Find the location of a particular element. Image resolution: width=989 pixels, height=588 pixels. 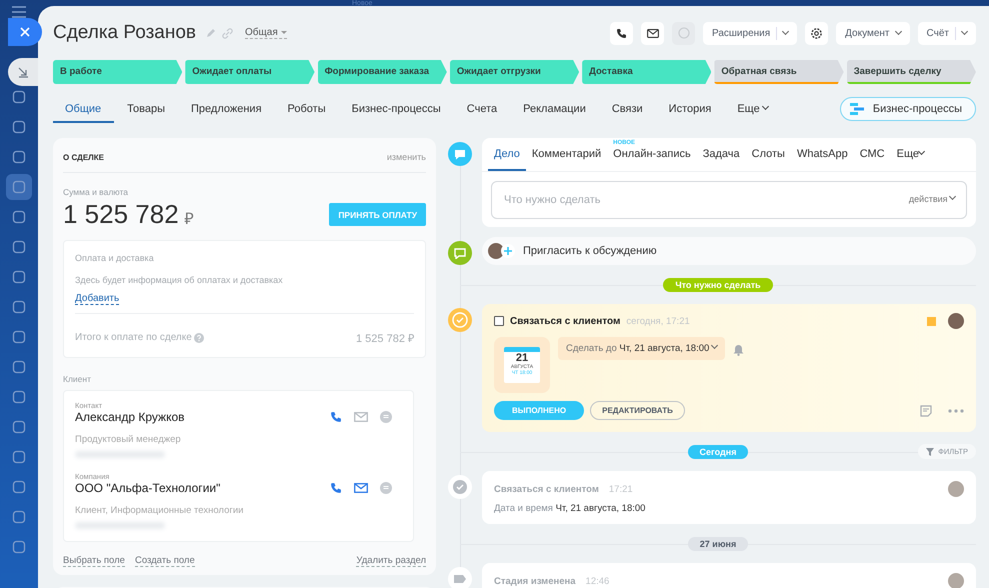

footer-link: Выбрать поле is located at coordinates (94, 561).